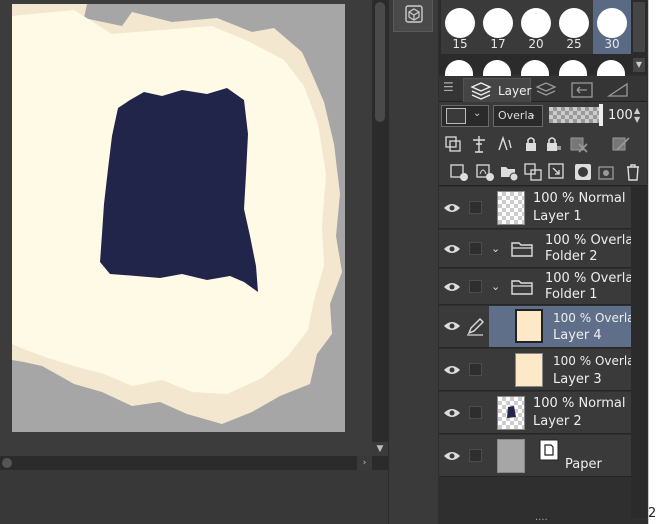 This screenshot has height=524, width=657. What do you see at coordinates (505, 144) in the screenshot?
I see `draft-layer-icon` at bounding box center [505, 144].